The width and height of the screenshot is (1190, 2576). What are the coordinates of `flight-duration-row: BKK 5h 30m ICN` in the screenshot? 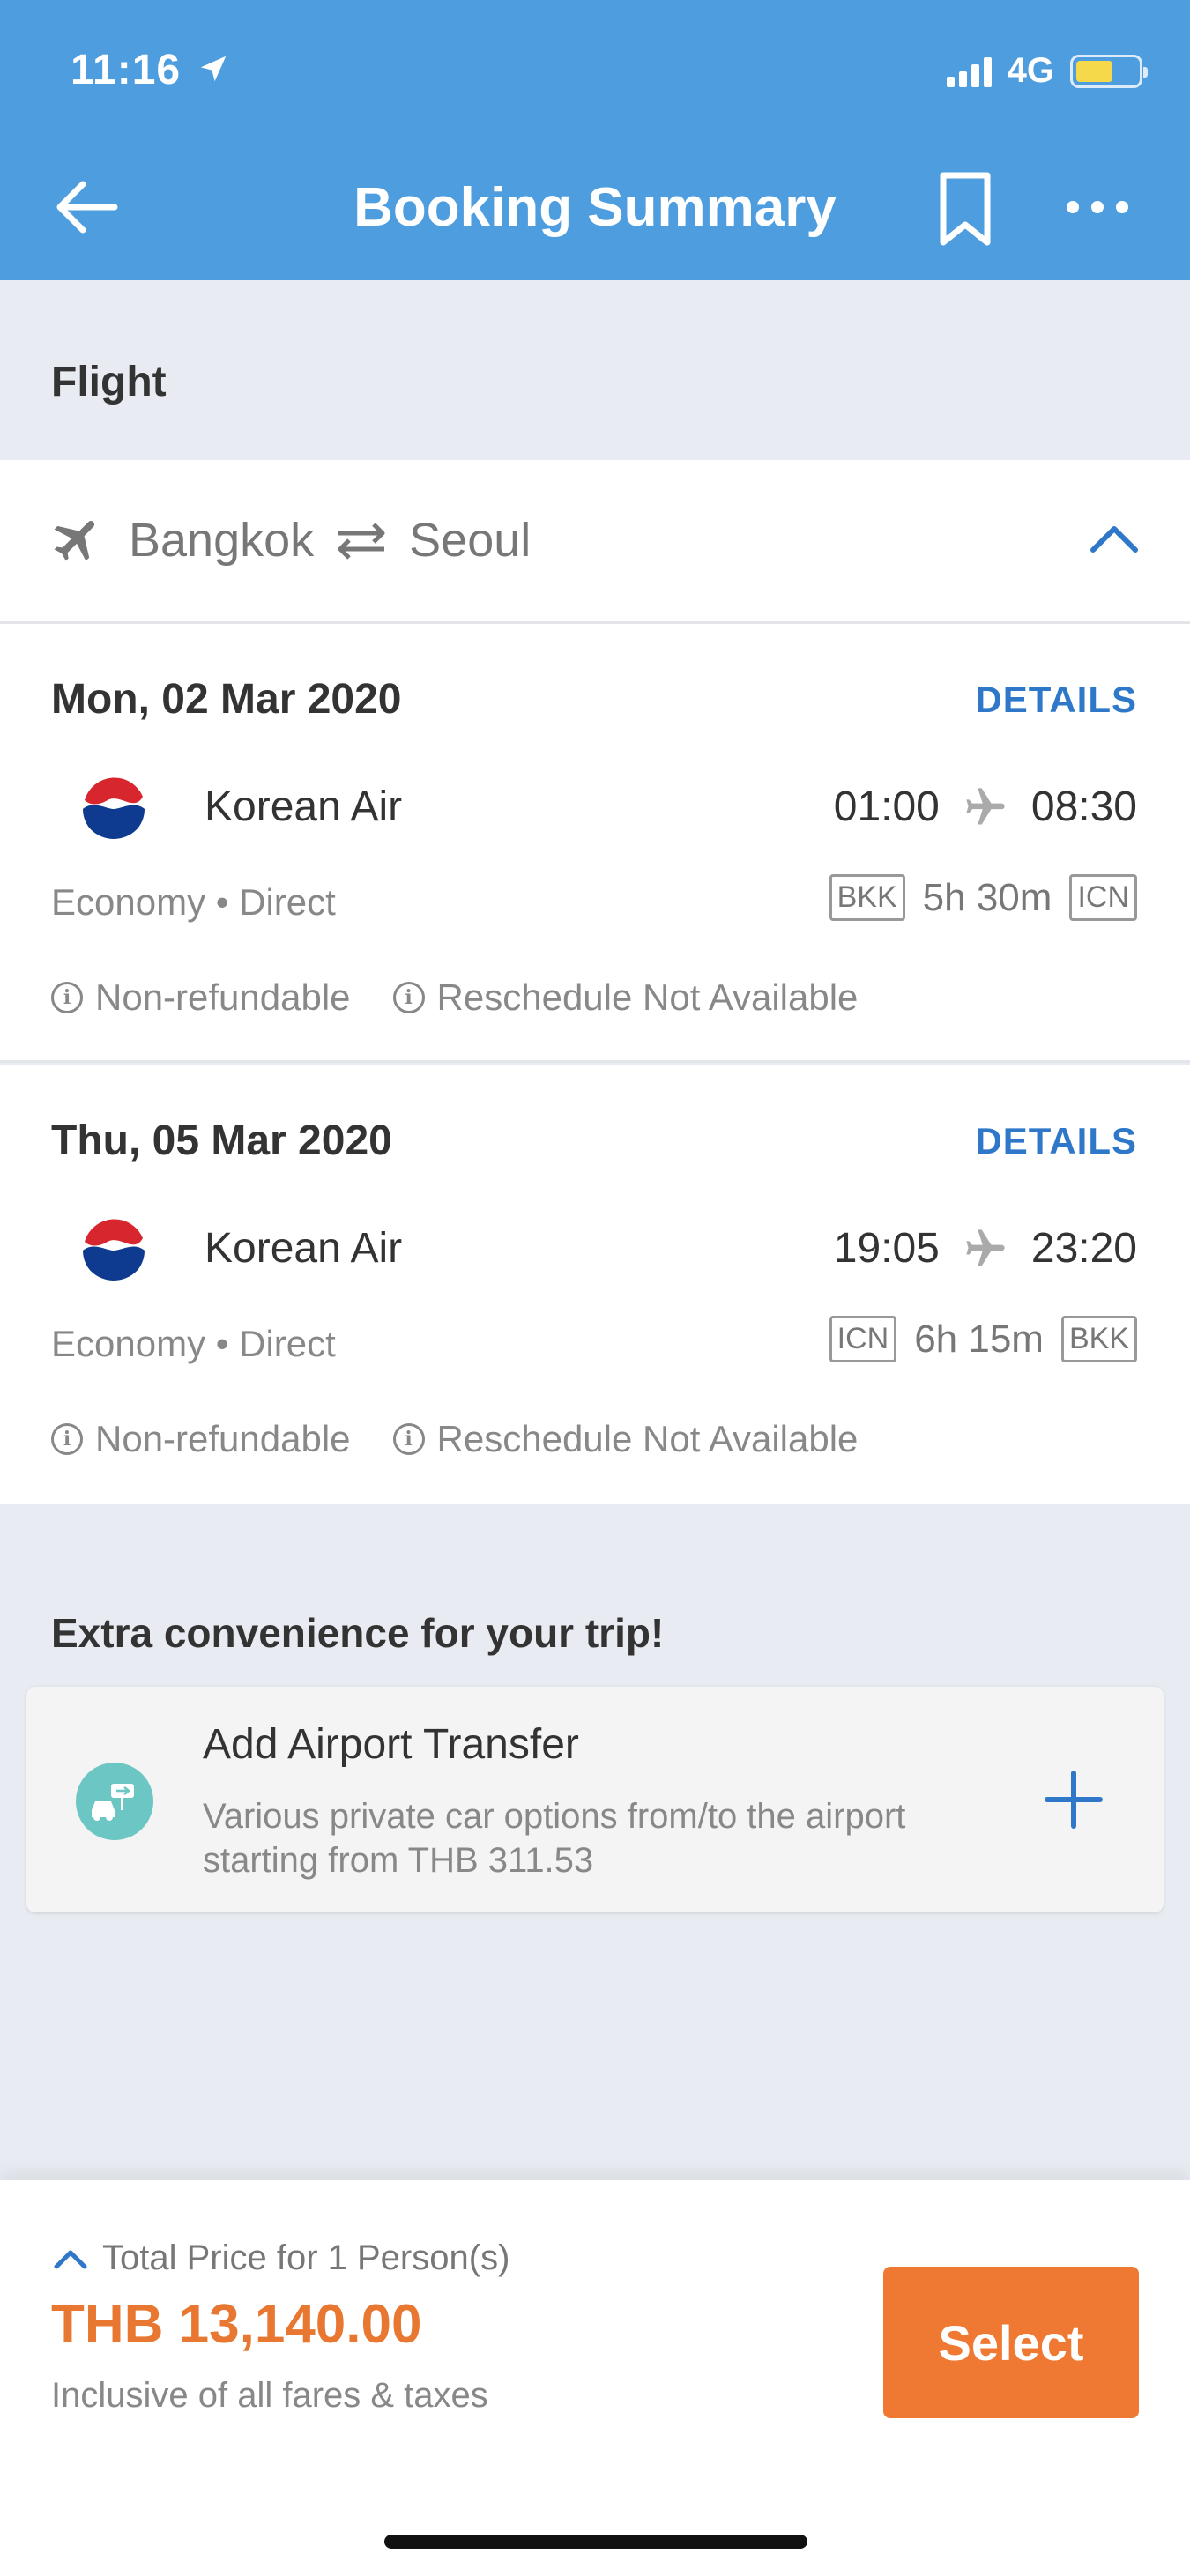 It's located at (983, 897).